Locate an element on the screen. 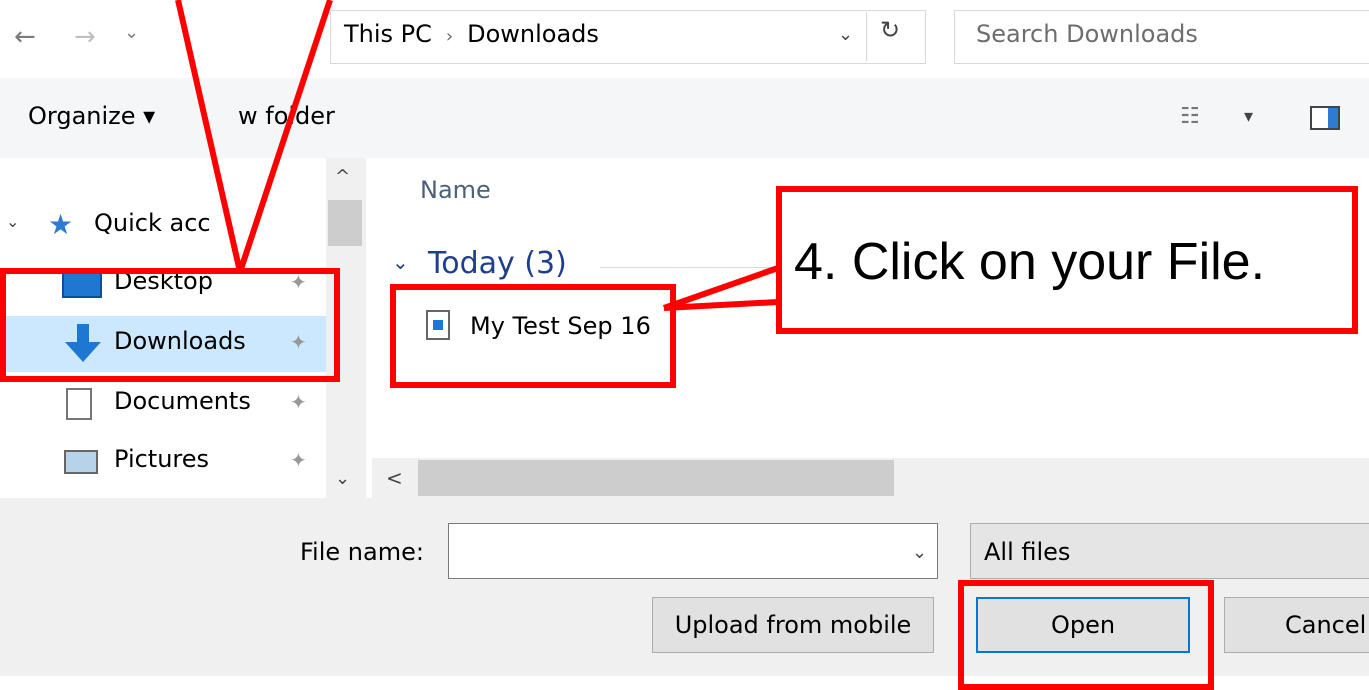  annotation-pointer-line-left is located at coordinates (209, 136).